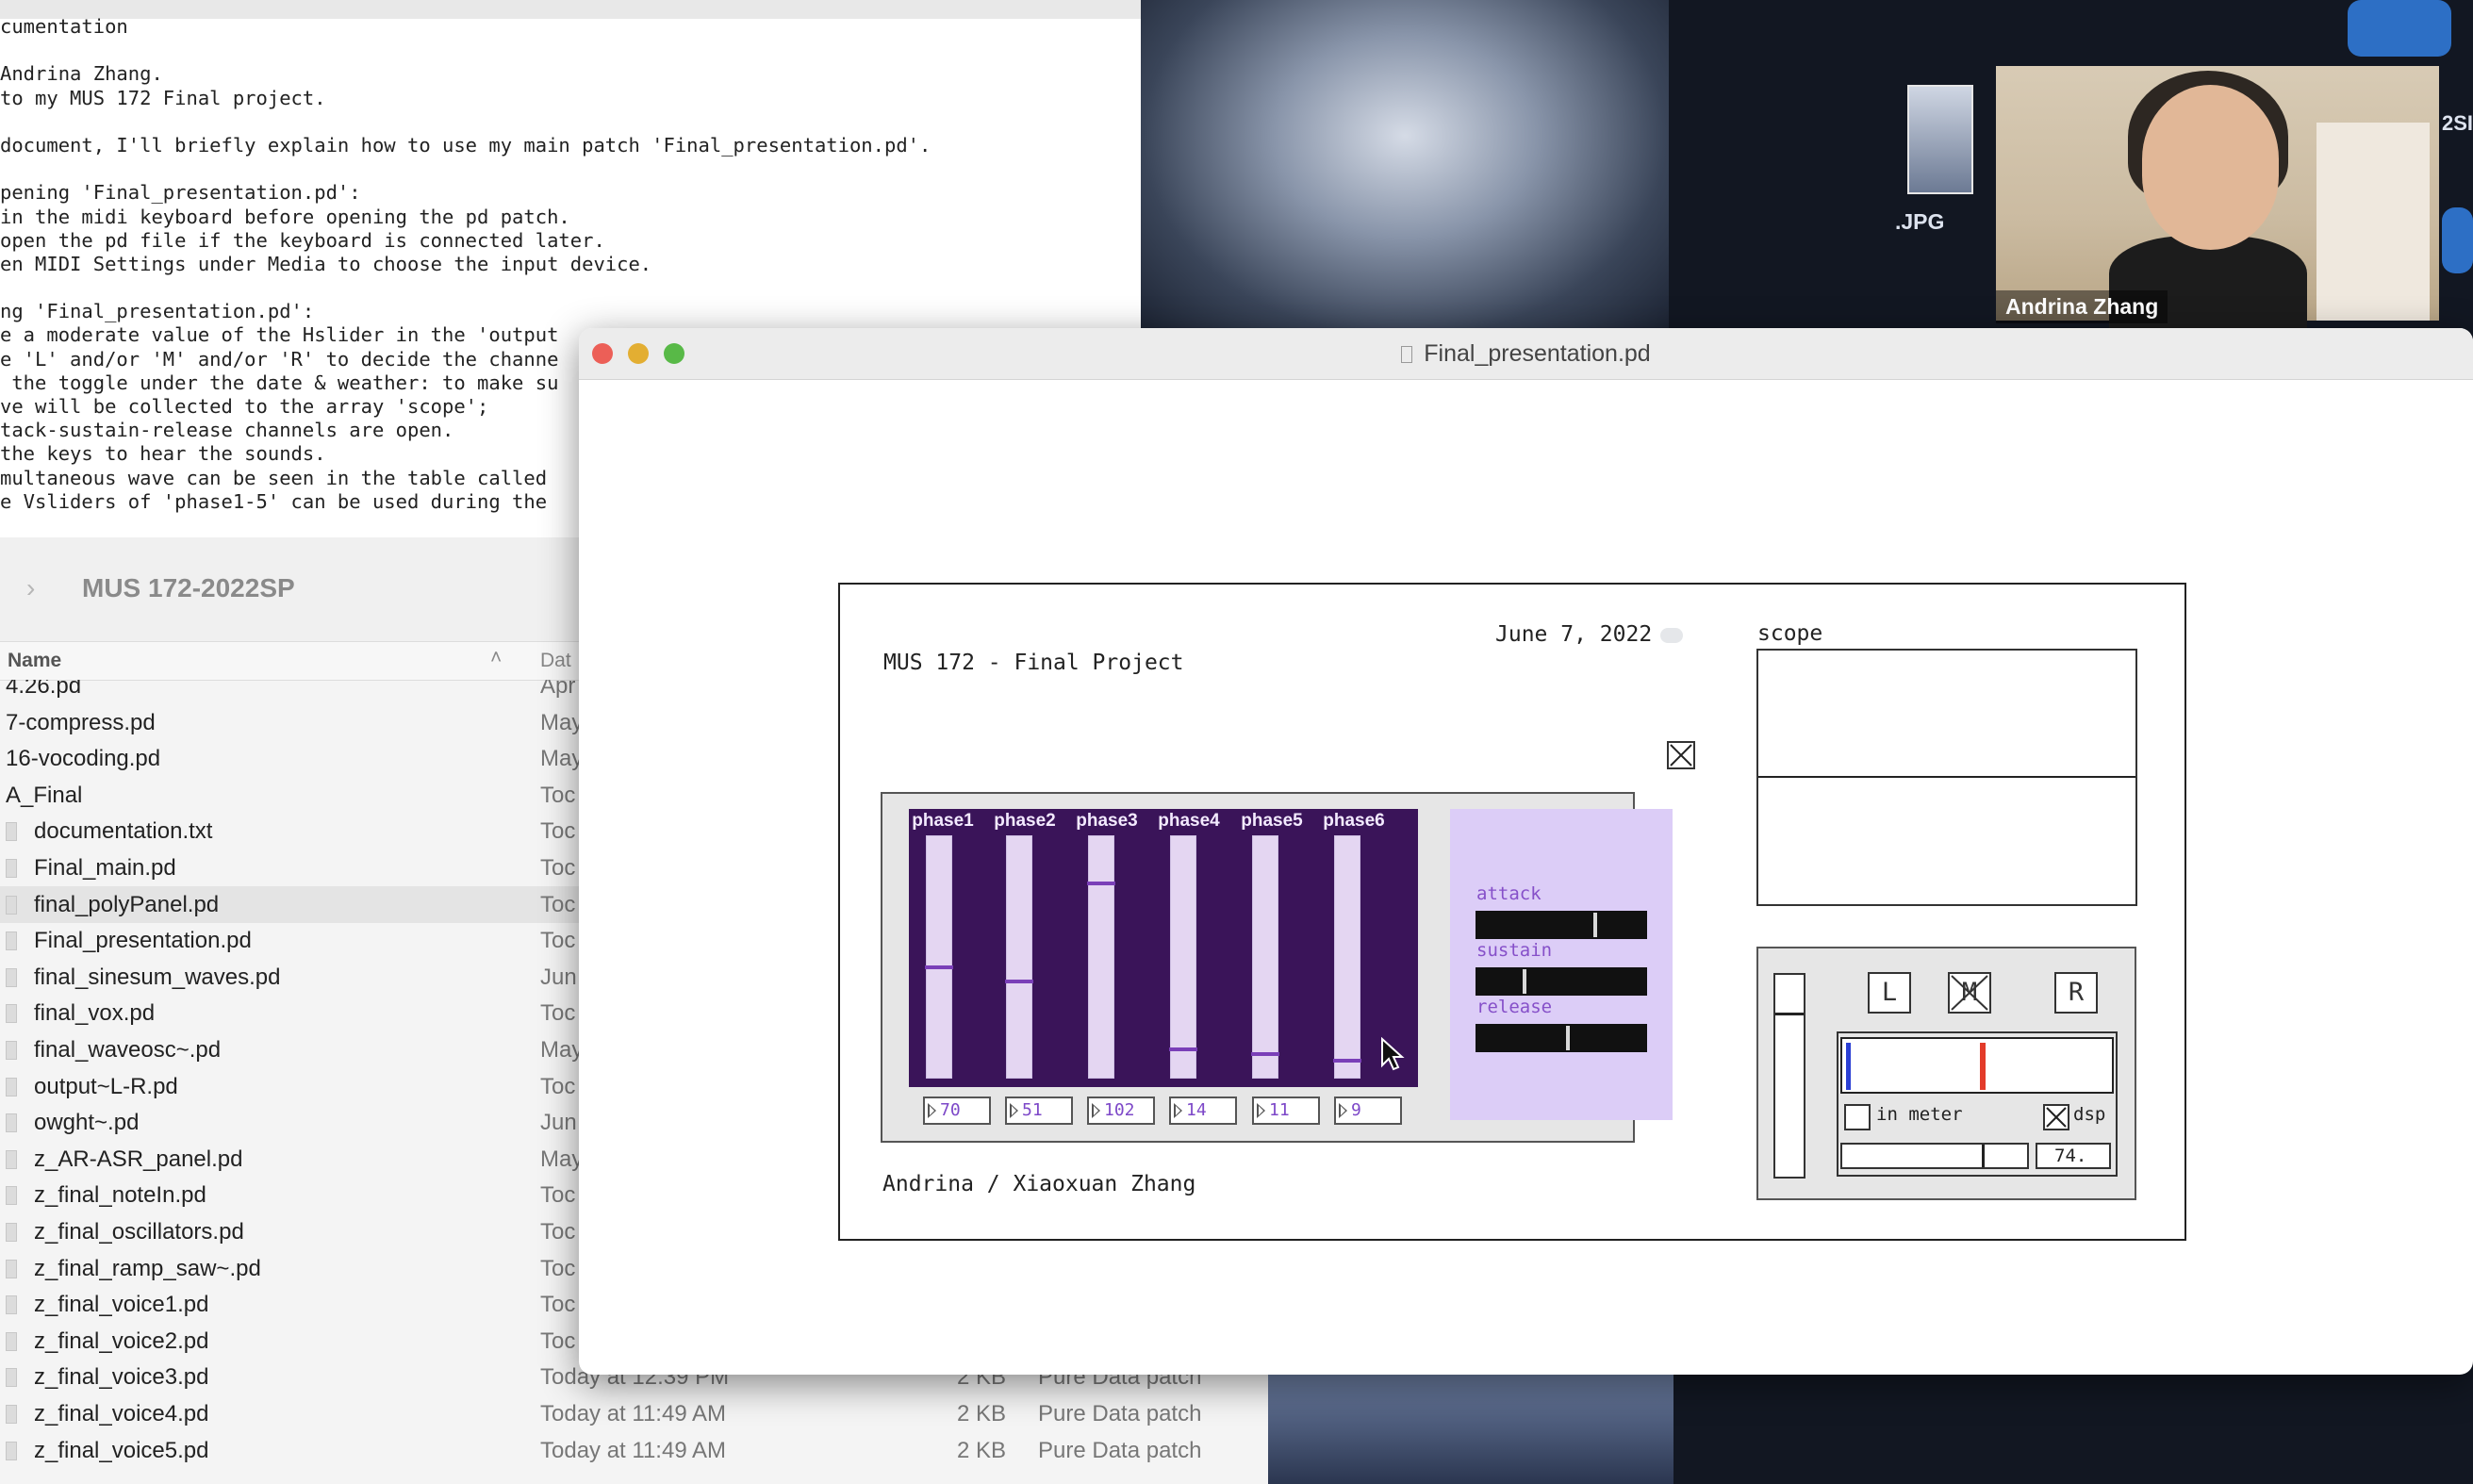 The width and height of the screenshot is (2473, 1484). What do you see at coordinates (1946, 777) in the screenshot?
I see `scope-array` at bounding box center [1946, 777].